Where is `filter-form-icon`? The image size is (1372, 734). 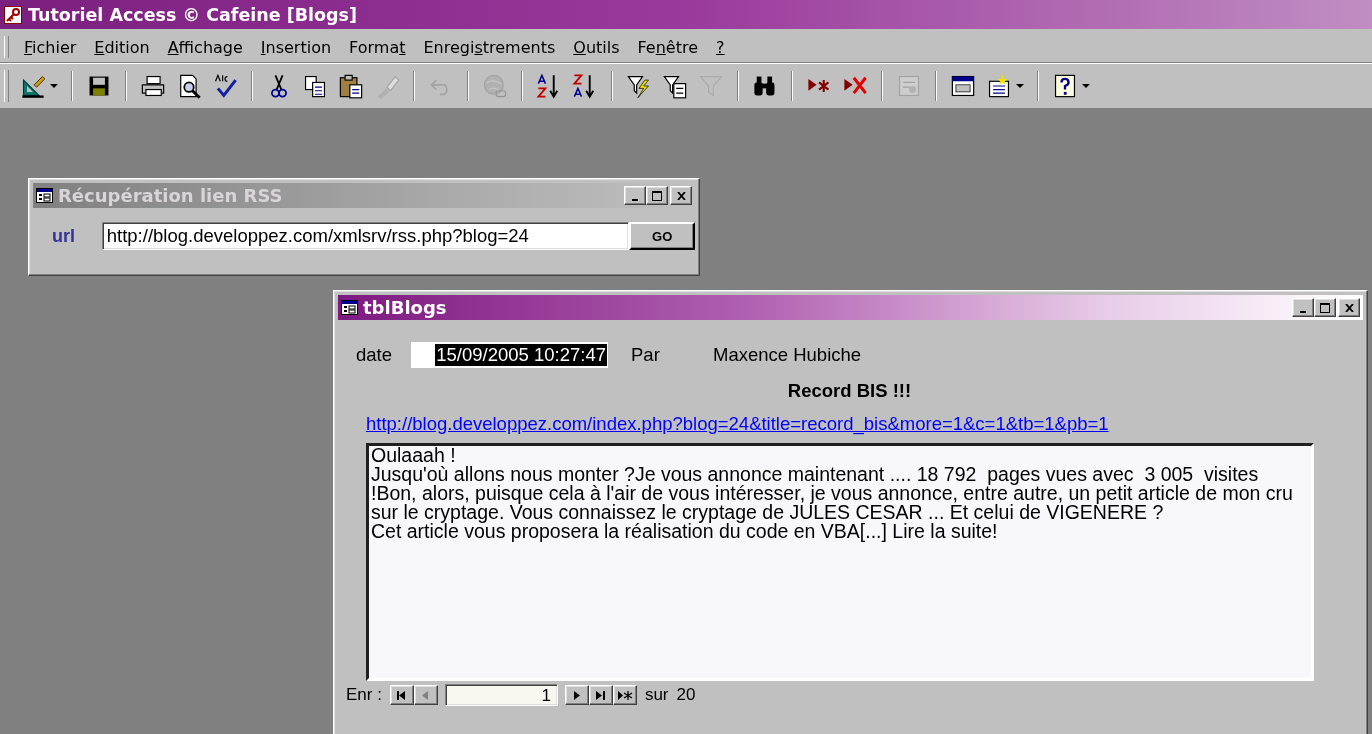 filter-form-icon is located at coordinates (675, 86).